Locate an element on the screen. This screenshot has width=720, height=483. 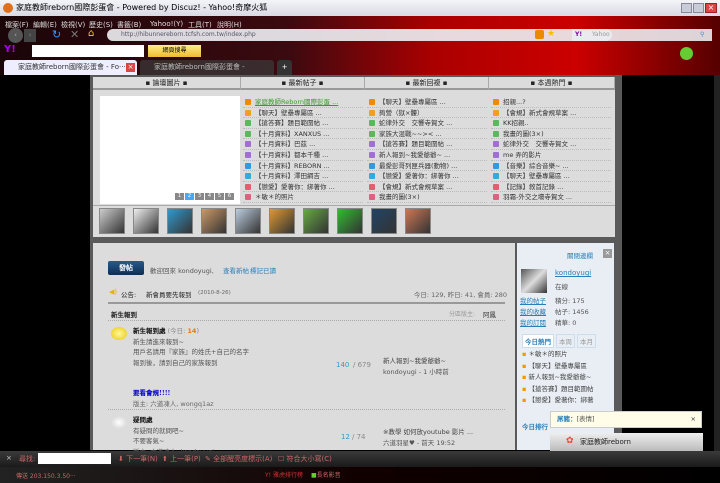
home-icon: ⌂ is located at coordinates (91, 33).